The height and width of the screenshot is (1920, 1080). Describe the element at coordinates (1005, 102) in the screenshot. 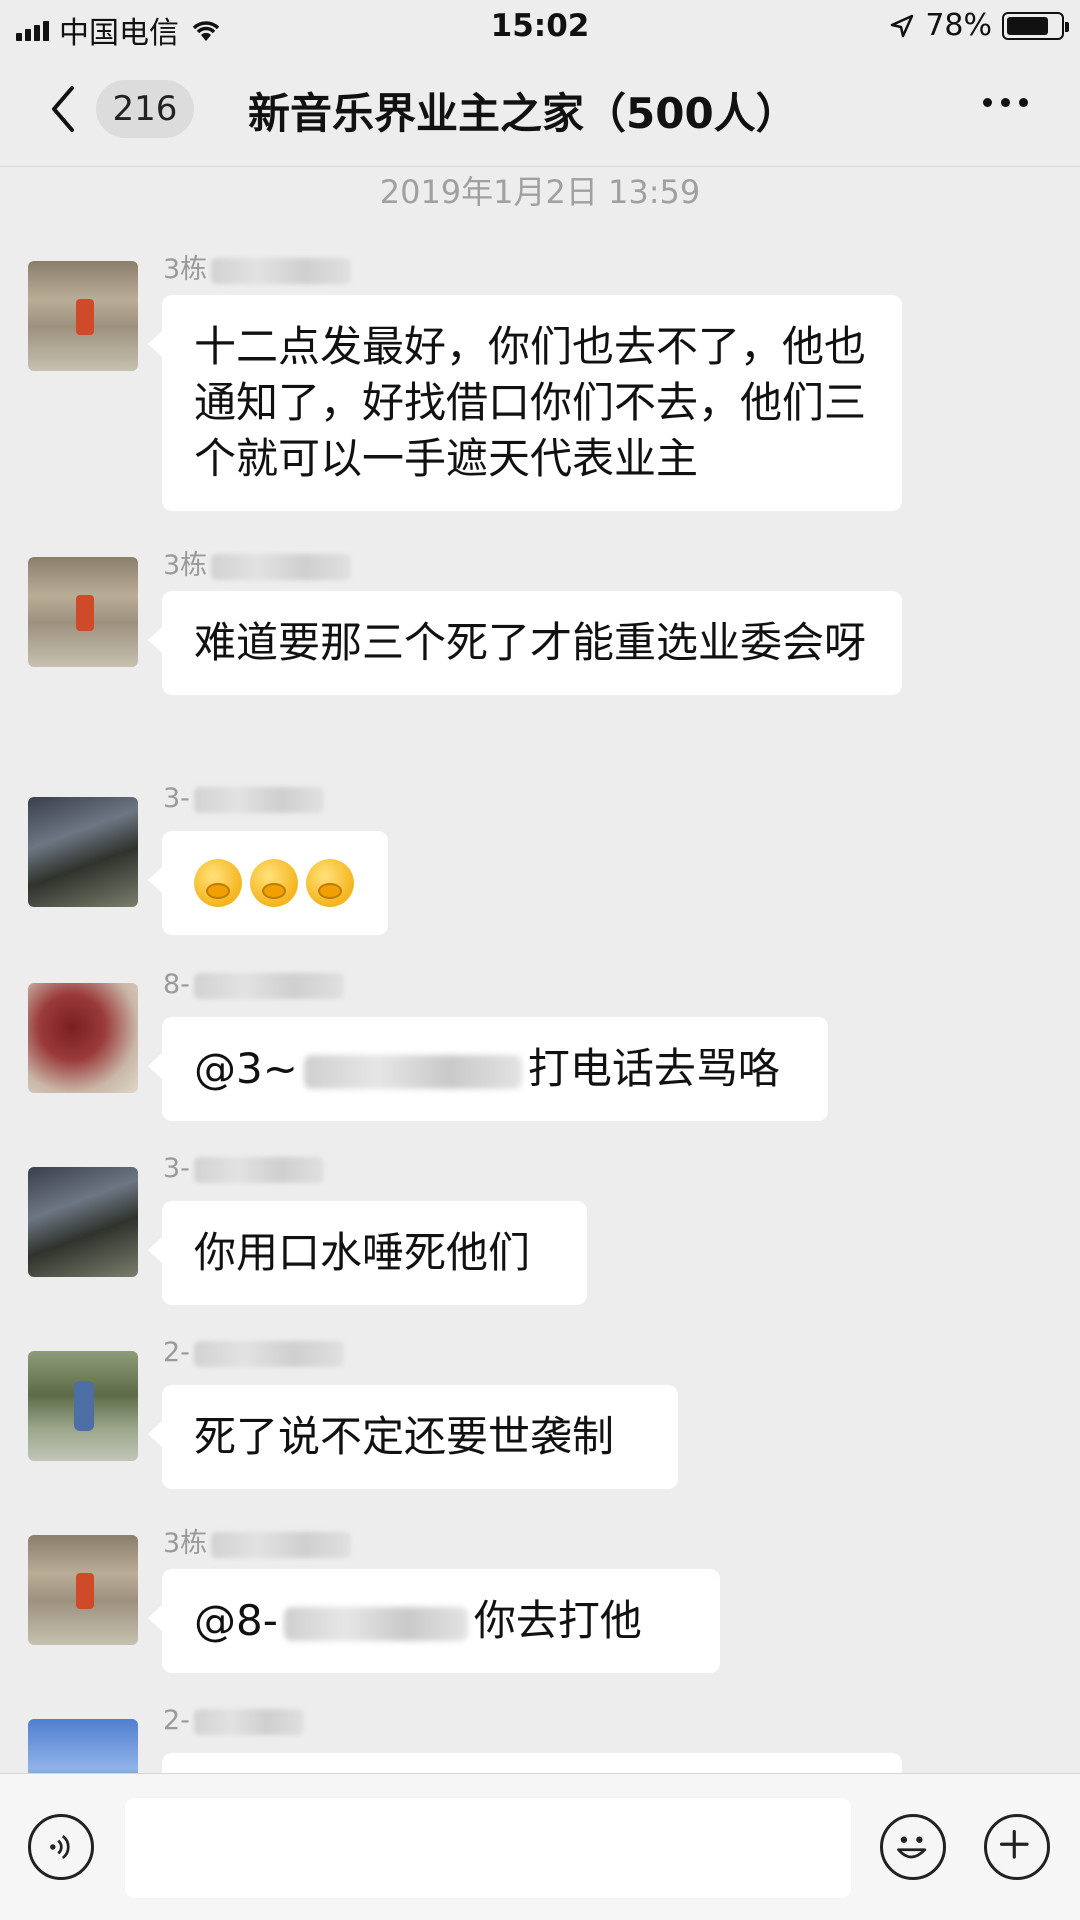

I see `more-dots-icon` at that location.